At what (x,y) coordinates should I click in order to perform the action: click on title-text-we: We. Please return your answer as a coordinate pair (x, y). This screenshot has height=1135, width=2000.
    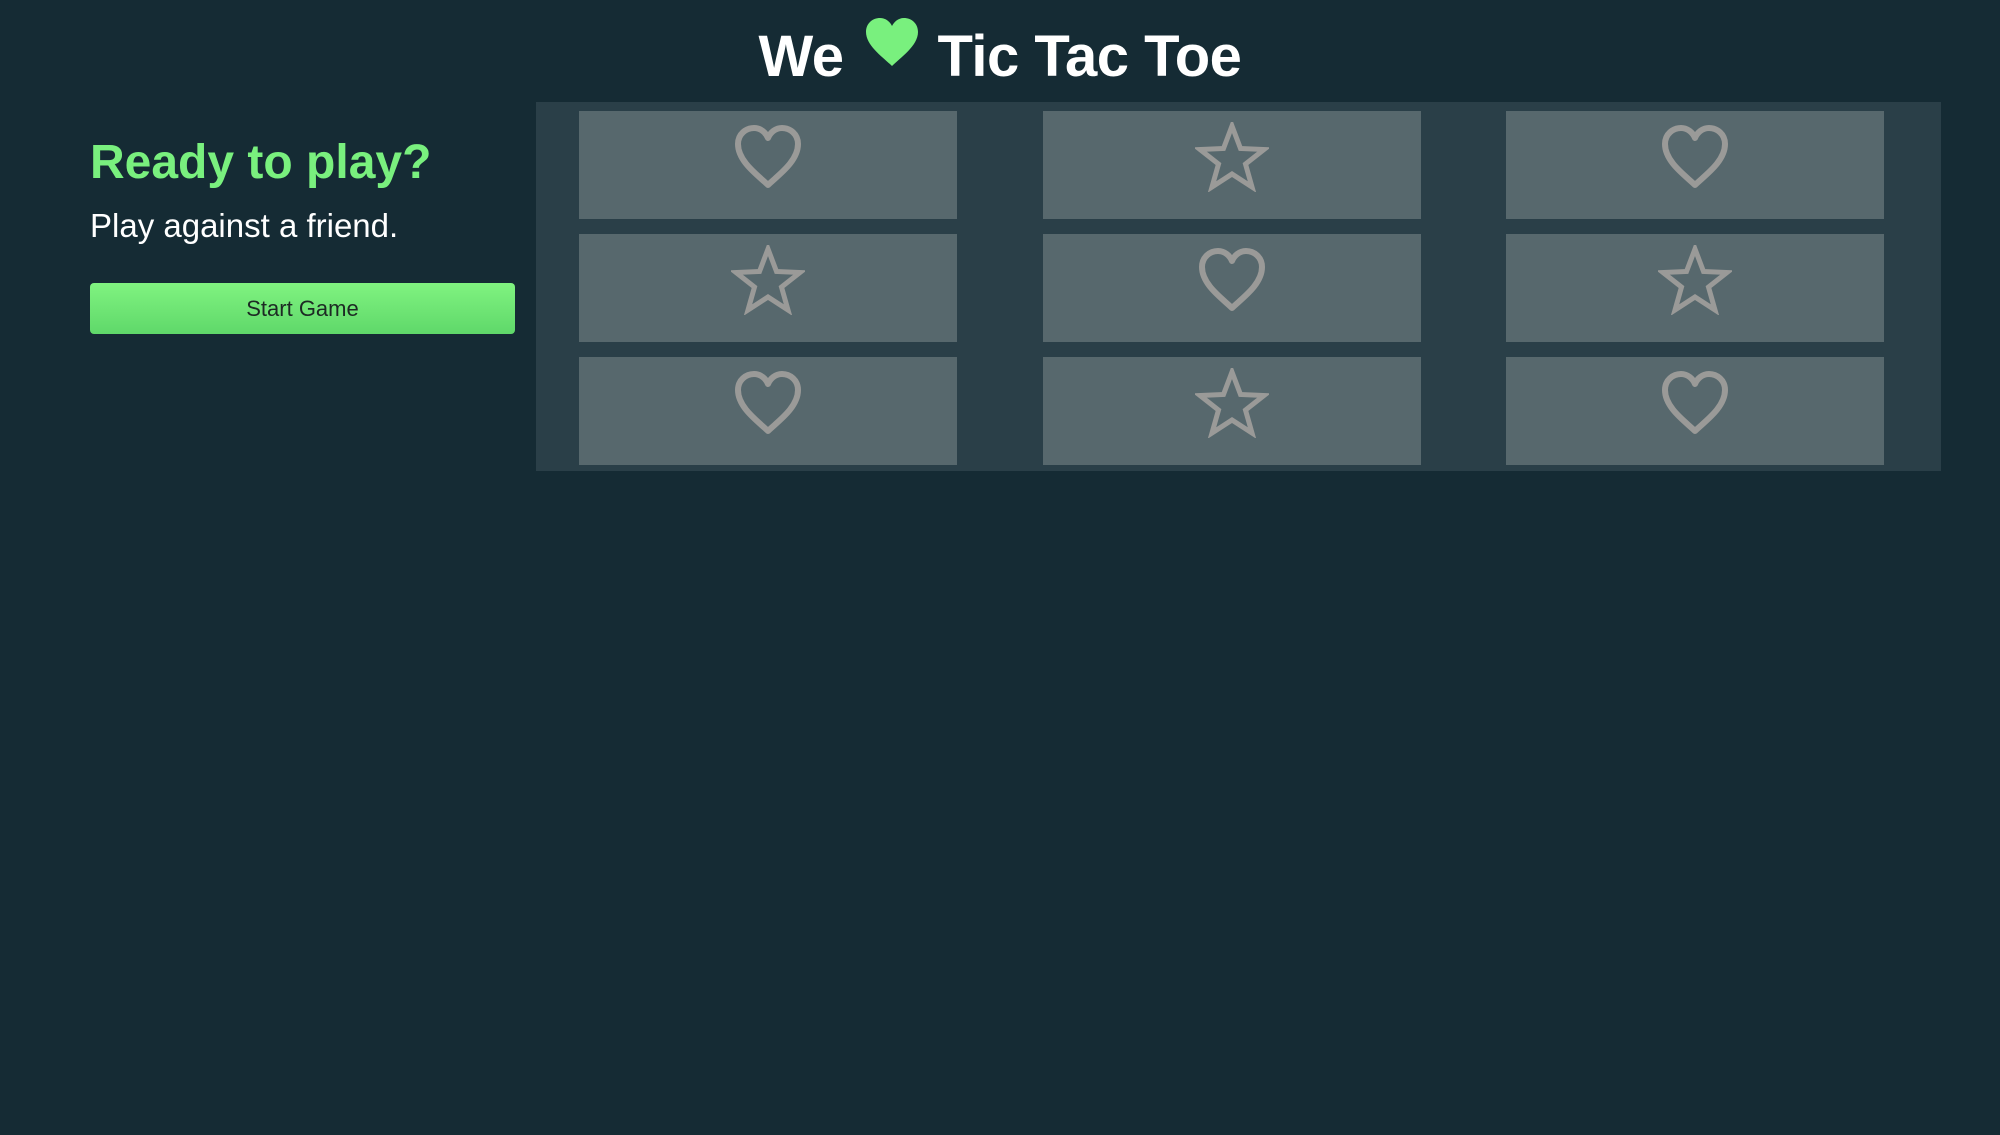
    Looking at the image, I should click on (801, 56).